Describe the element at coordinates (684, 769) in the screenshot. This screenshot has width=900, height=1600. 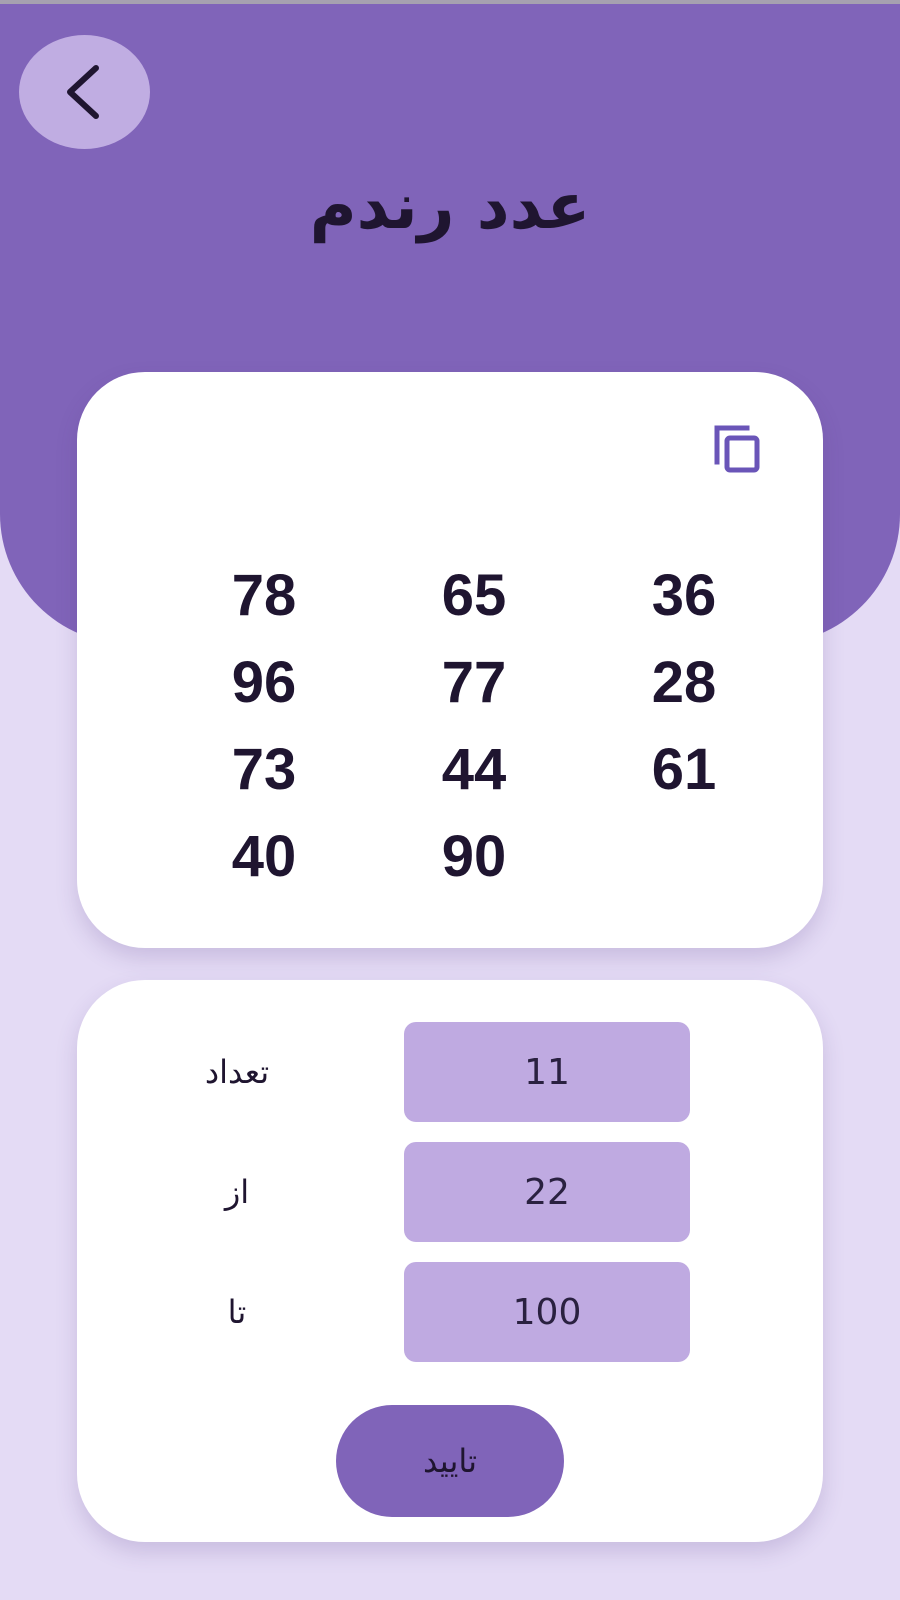
I see `number-cell: 61` at that location.